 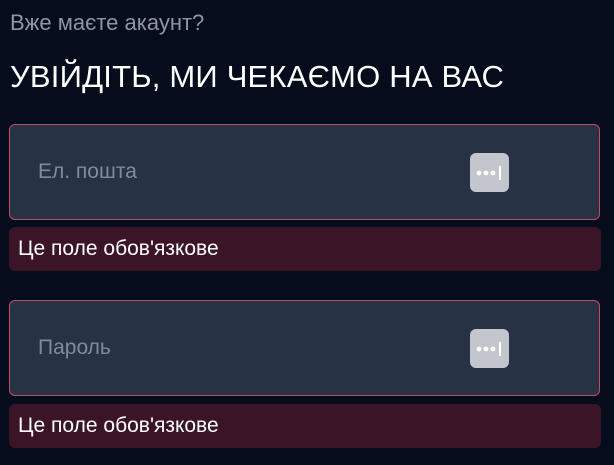 I want to click on already-have-account-text: Вже маєте акаунт?, so click(x=107, y=22).